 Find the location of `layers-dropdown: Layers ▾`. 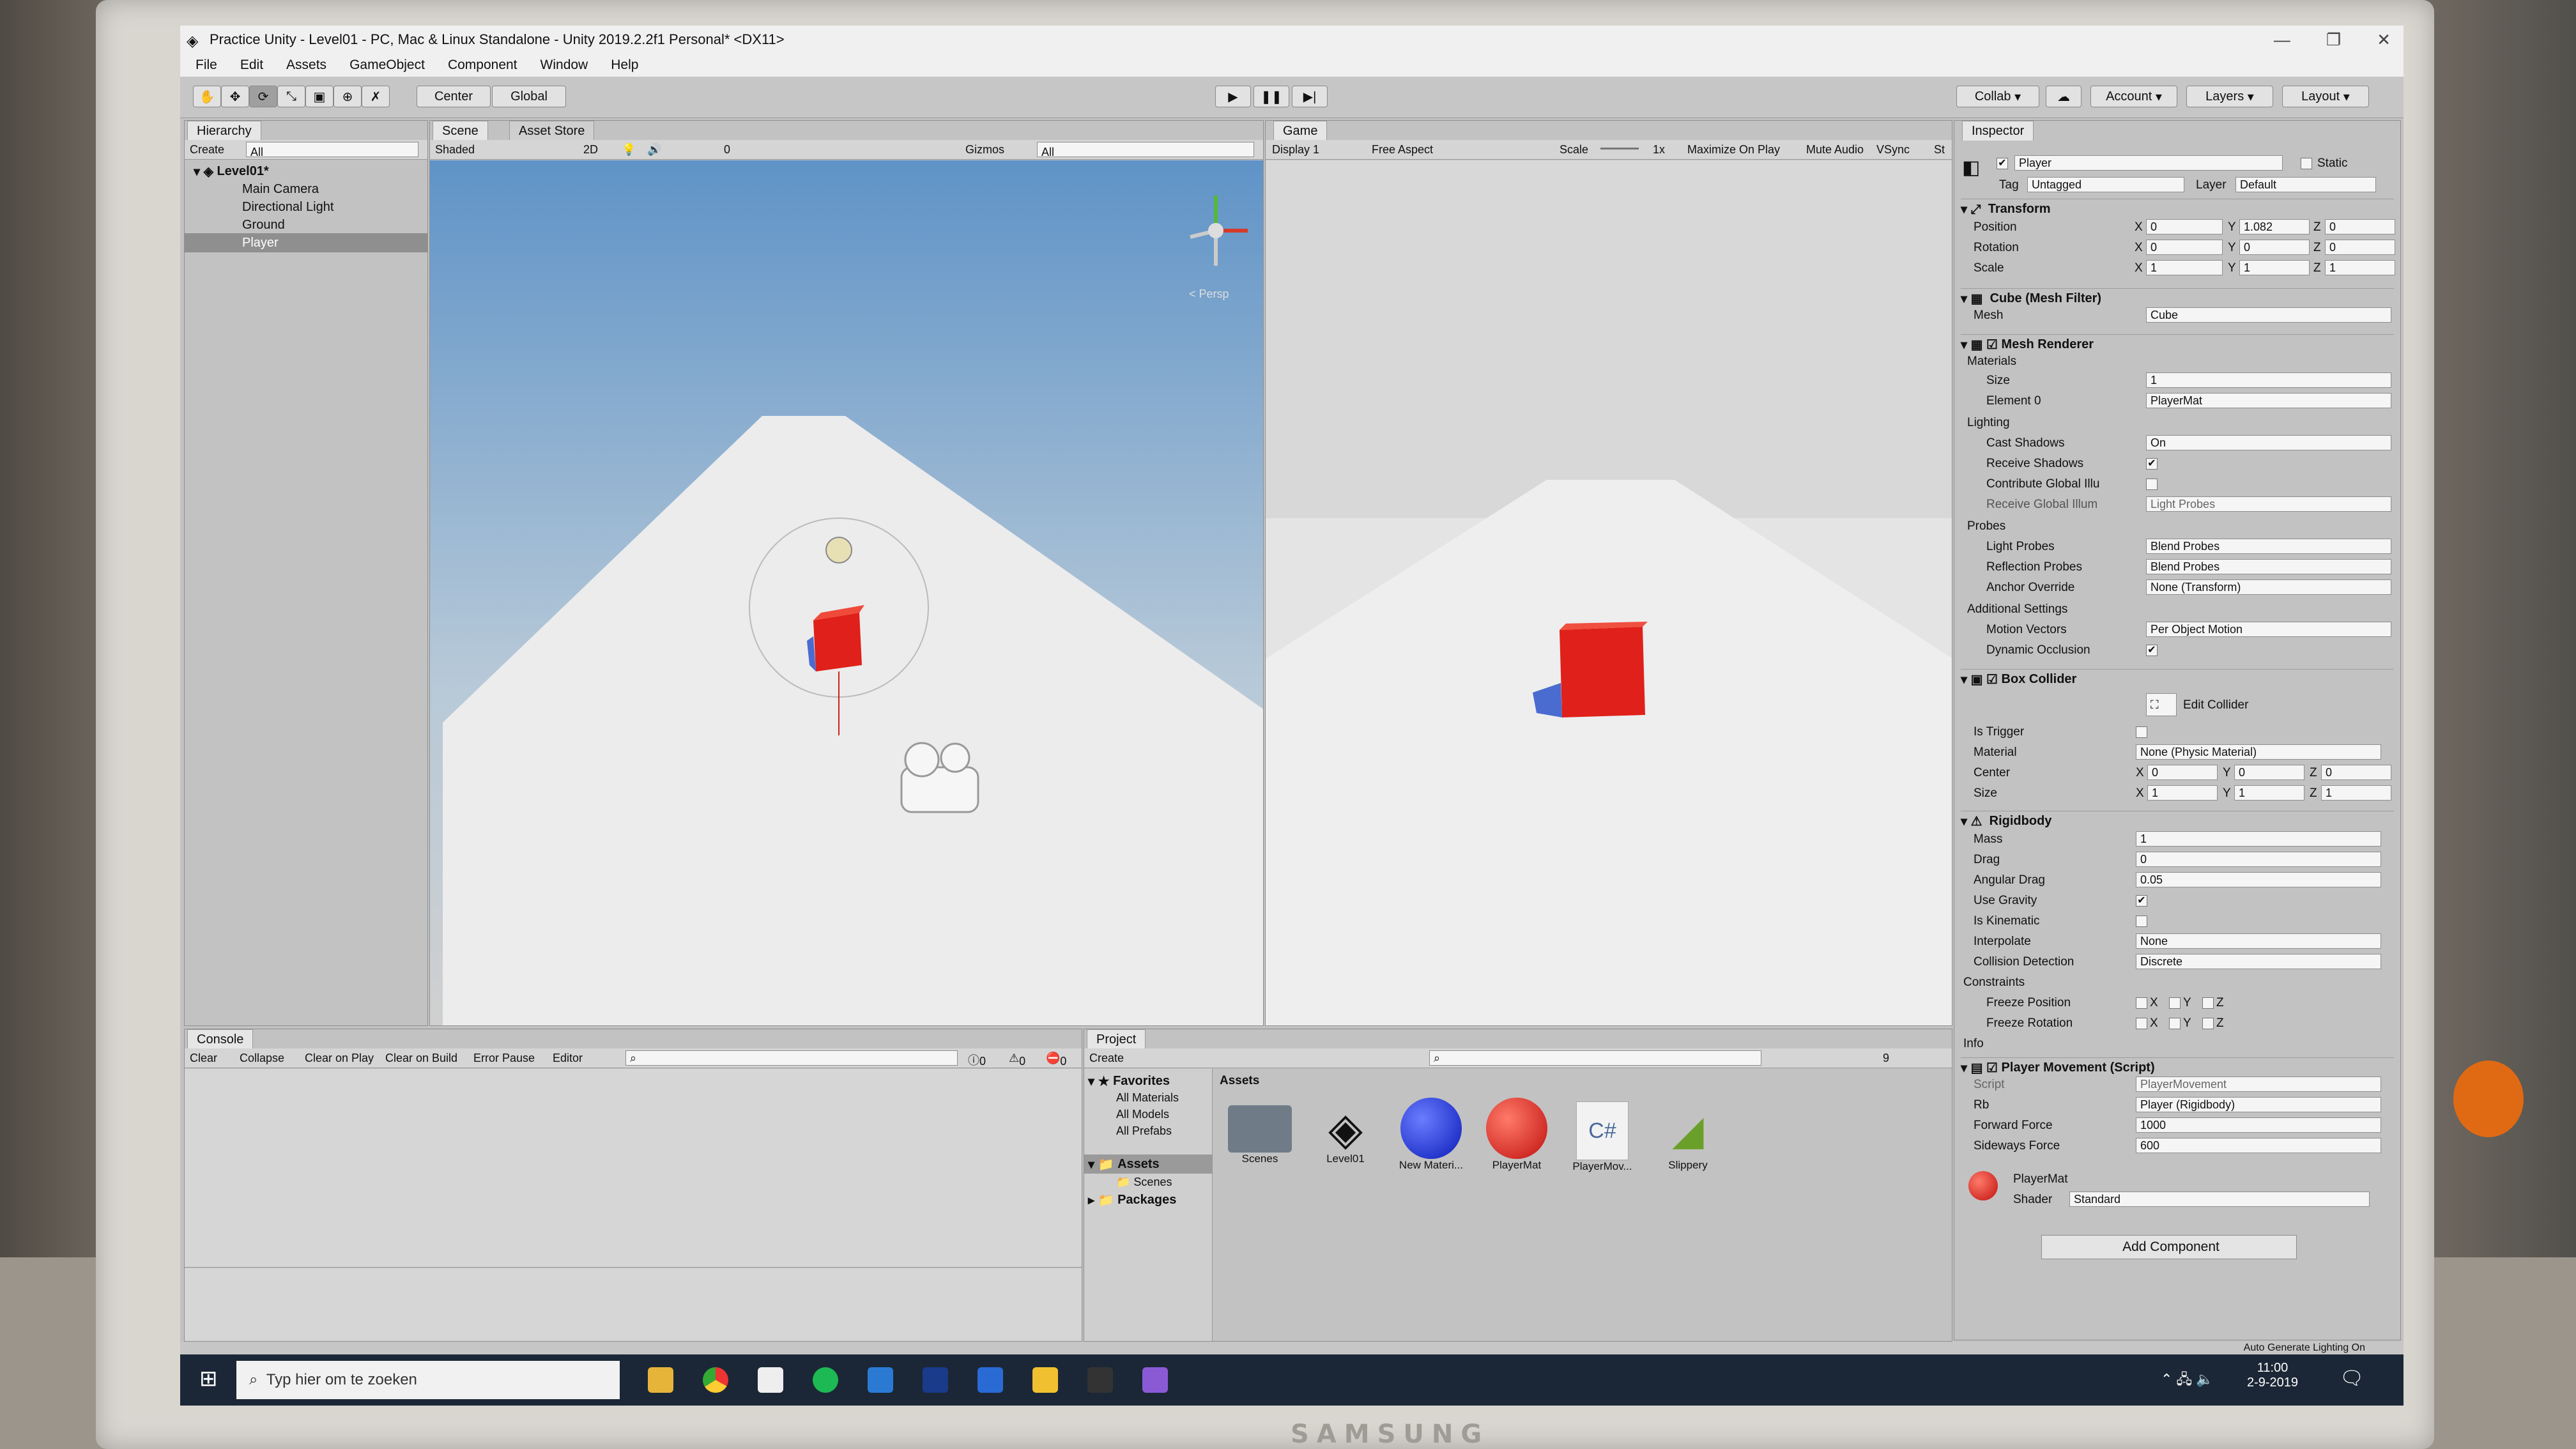

layers-dropdown: Layers ▾ is located at coordinates (2229, 96).